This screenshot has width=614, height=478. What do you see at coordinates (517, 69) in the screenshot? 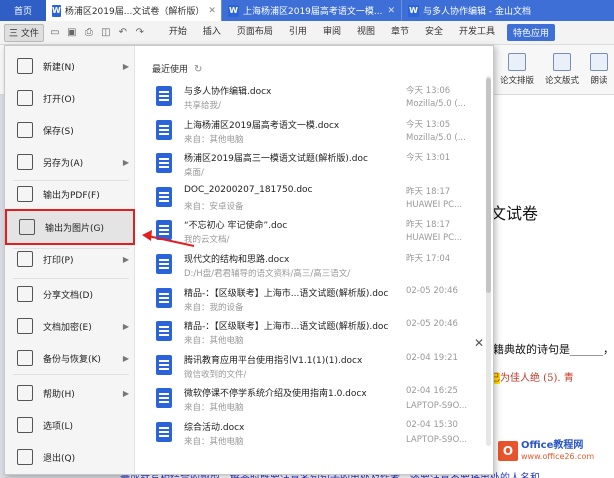
I see `thesis-layout-button: 论文排版` at bounding box center [517, 69].